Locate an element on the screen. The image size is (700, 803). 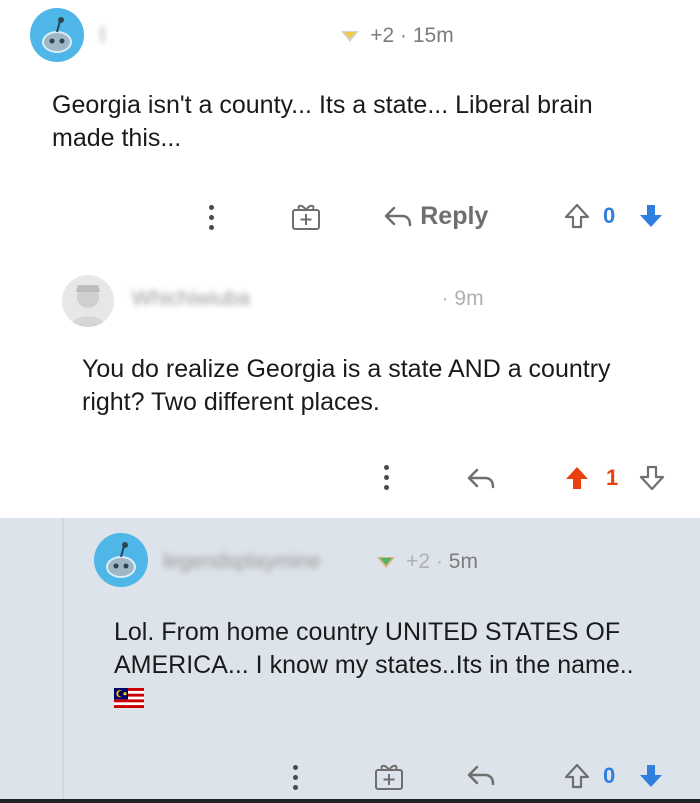
profile-avatar-icon is located at coordinates (88, 306).